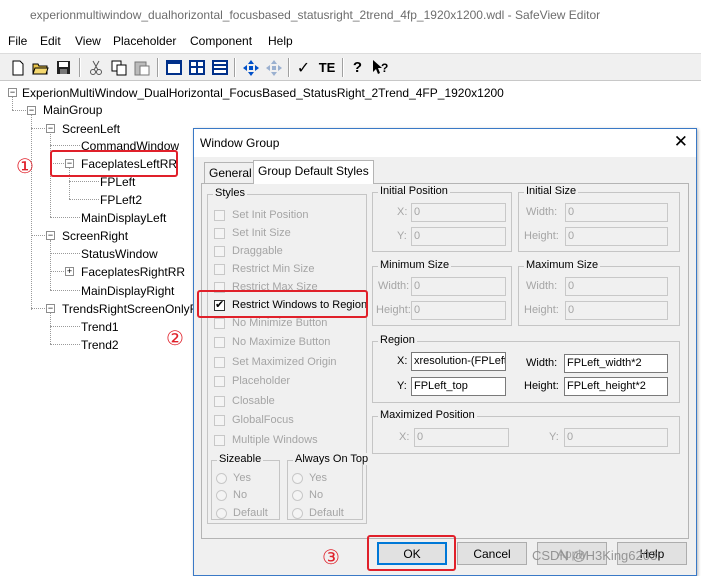 This screenshot has height=576, width=701. I want to click on tree-node-trends-right: TrendsRightScreenOnlyRR, so click(134, 309).